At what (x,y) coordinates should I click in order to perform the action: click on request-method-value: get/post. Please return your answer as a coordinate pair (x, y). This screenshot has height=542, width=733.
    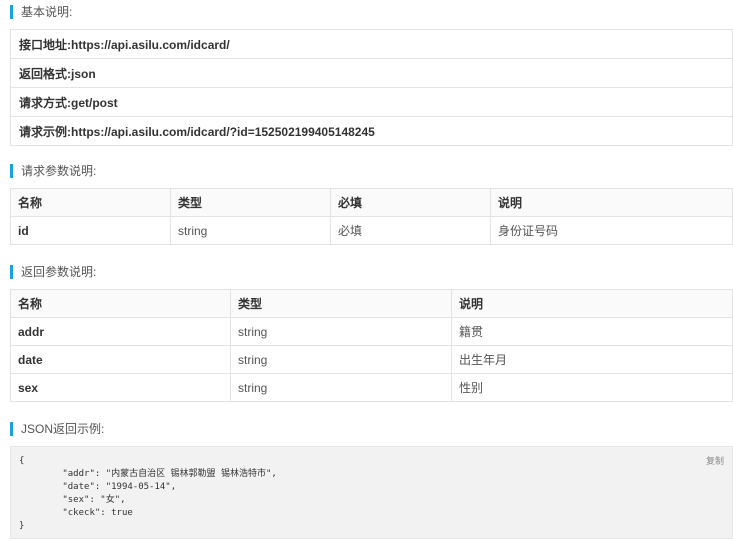
    Looking at the image, I should click on (94, 102).